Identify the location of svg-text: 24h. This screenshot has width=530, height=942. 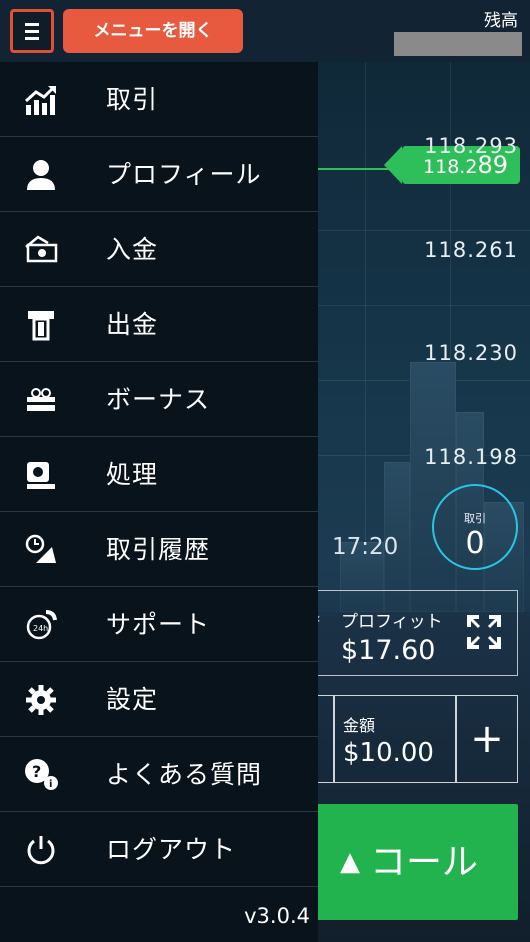
(40, 628).